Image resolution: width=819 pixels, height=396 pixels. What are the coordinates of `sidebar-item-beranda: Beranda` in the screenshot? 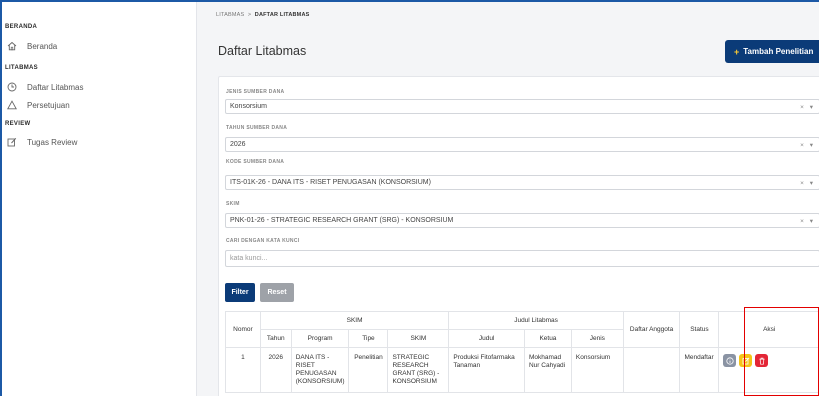 It's located at (31, 46).